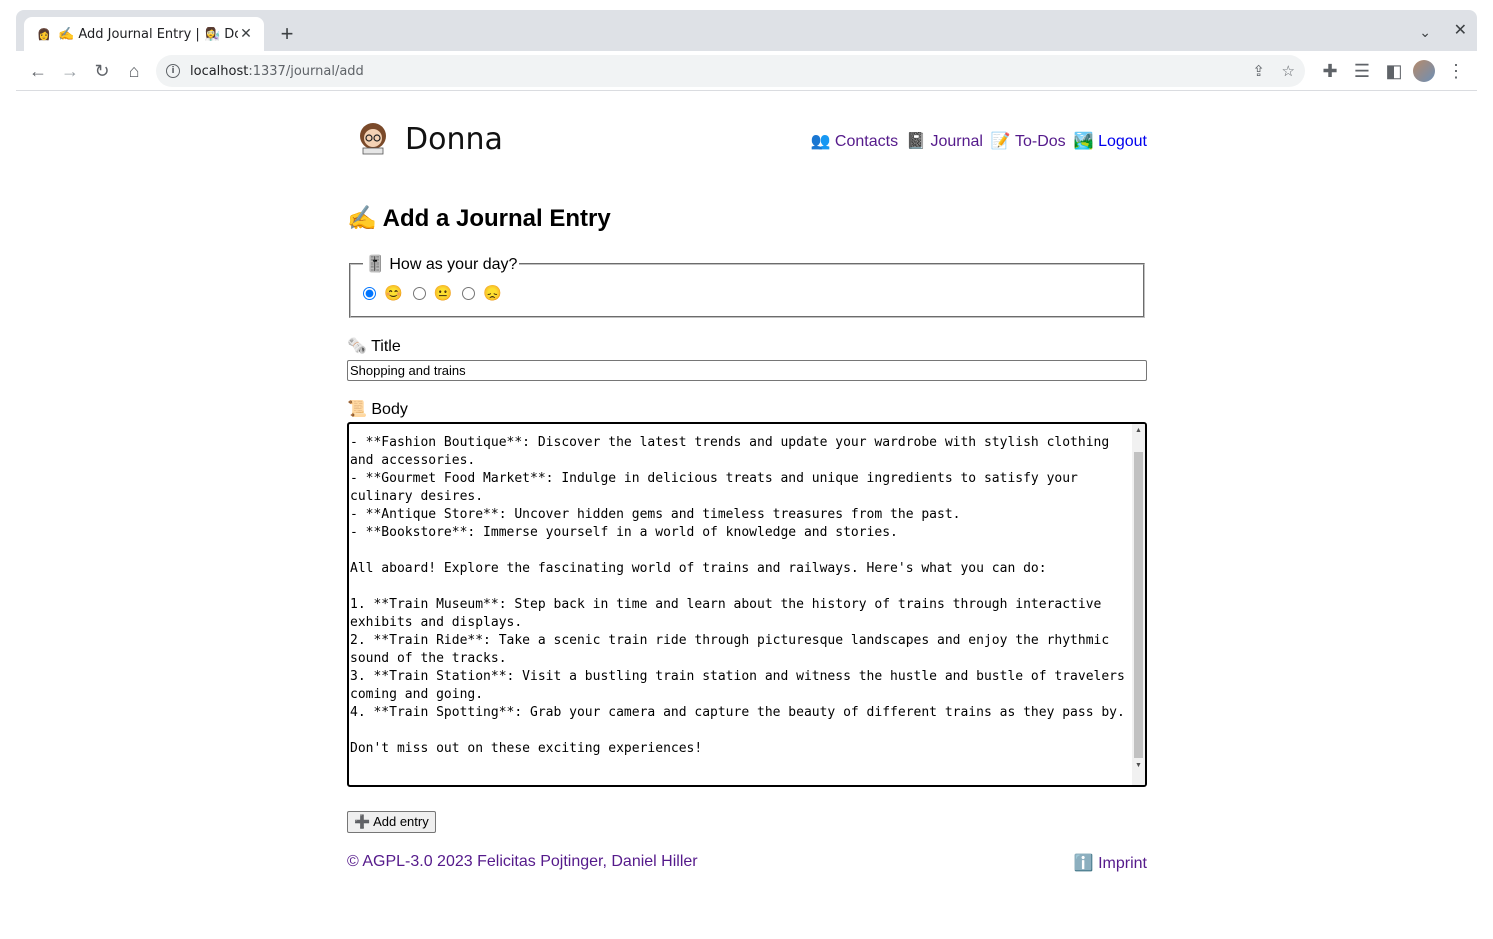  Describe the element at coordinates (173, 71) in the screenshot. I see `site-info-icon: i` at that location.